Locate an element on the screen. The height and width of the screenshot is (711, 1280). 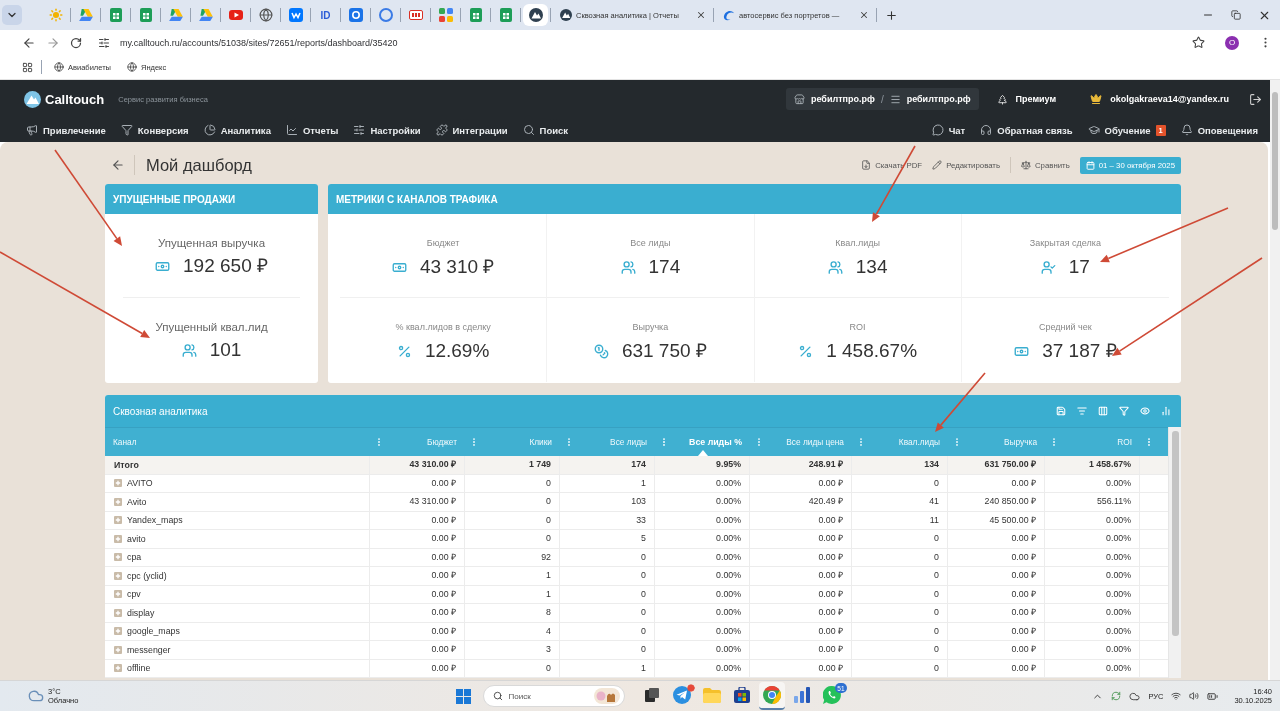
table-scrollbar is located at coordinates (1174, 552).